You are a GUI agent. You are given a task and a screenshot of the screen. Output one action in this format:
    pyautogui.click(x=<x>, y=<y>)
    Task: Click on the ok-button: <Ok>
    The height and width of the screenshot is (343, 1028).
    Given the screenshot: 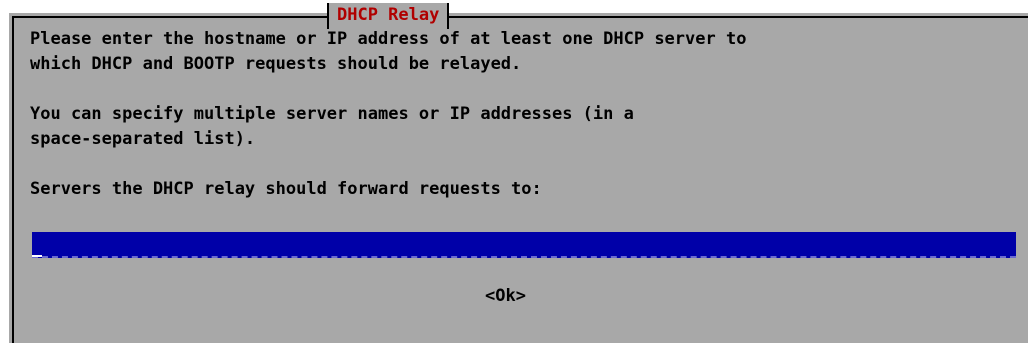 What is the action you would take?
    pyautogui.click(x=505, y=296)
    